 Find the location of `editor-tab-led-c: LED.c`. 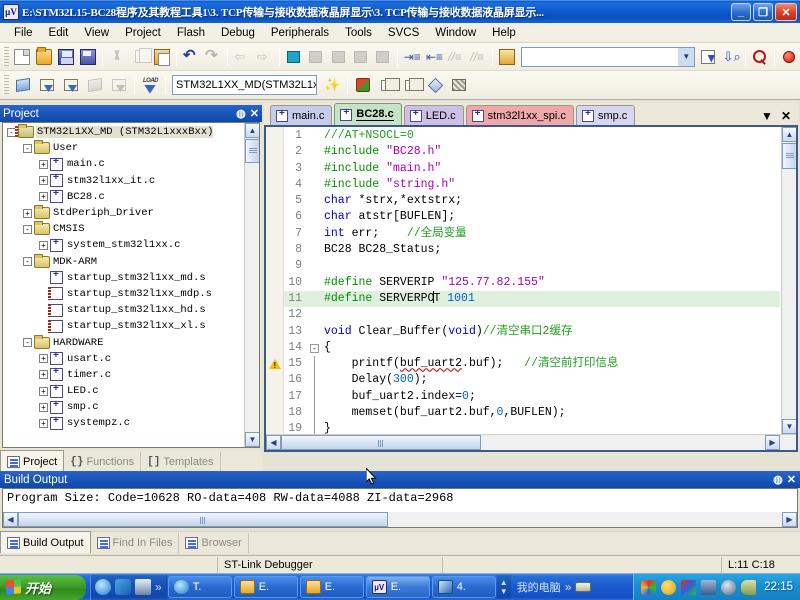

editor-tab-led-c: LED.c is located at coordinates (433, 115).